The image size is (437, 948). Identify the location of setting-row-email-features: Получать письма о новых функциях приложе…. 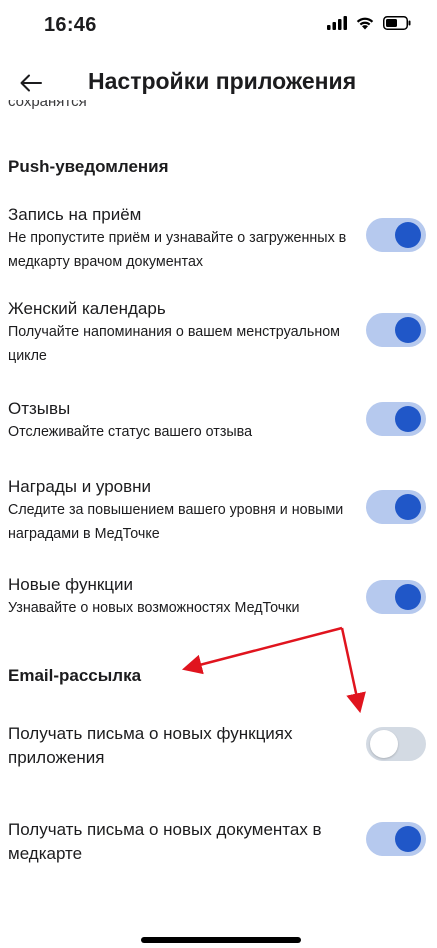
(218, 746).